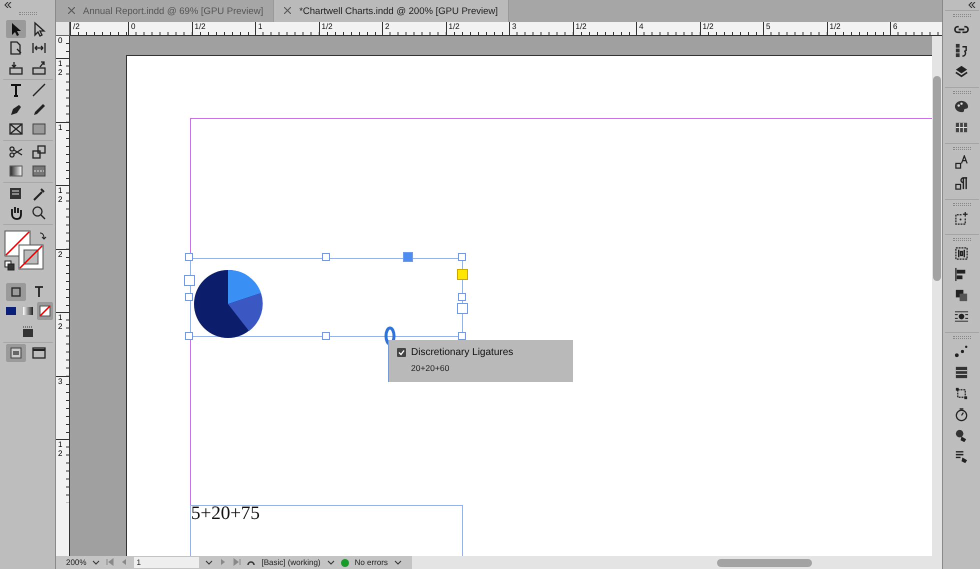 The height and width of the screenshot is (569, 980). What do you see at coordinates (291, 562) in the screenshot?
I see `preflight-profile: [Basic] (working)` at bounding box center [291, 562].